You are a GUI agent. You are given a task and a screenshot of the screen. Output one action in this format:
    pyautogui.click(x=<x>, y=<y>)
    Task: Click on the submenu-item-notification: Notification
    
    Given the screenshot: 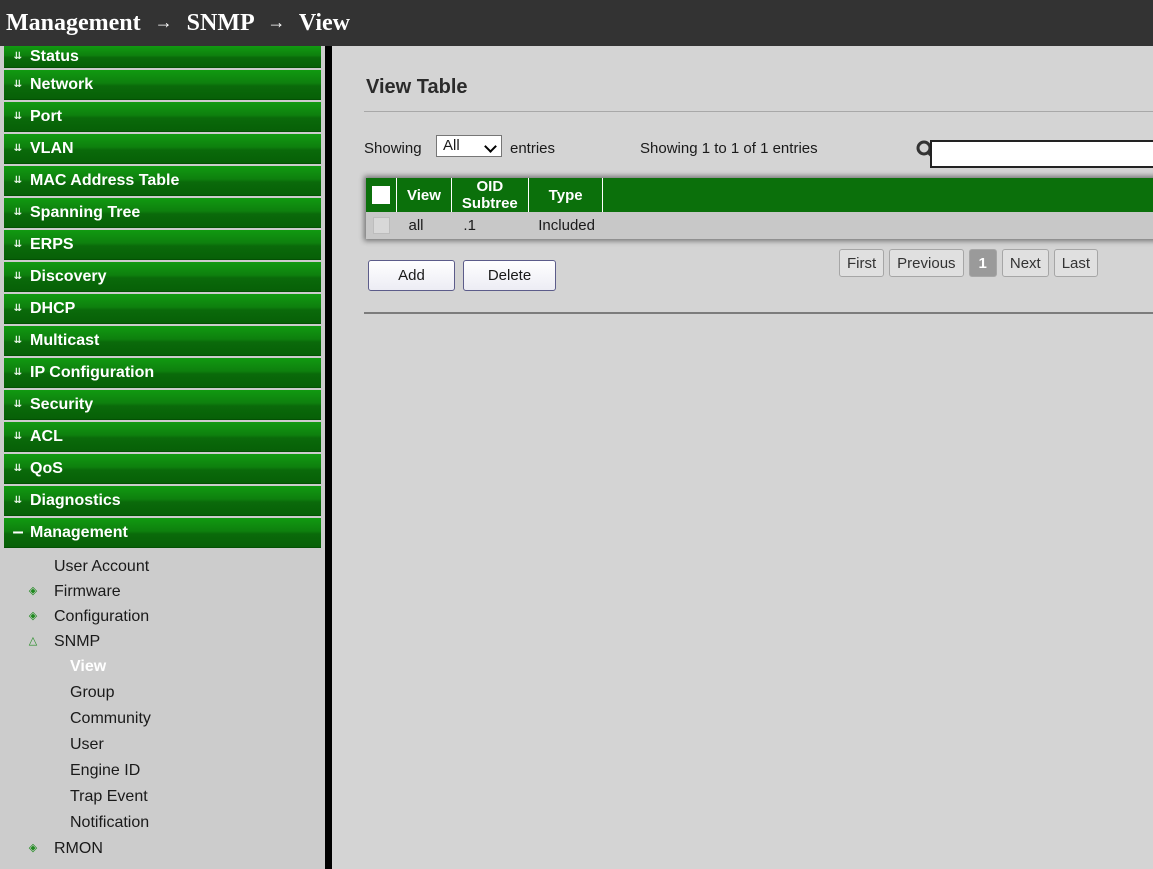 What is the action you would take?
    pyautogui.click(x=162, y=823)
    